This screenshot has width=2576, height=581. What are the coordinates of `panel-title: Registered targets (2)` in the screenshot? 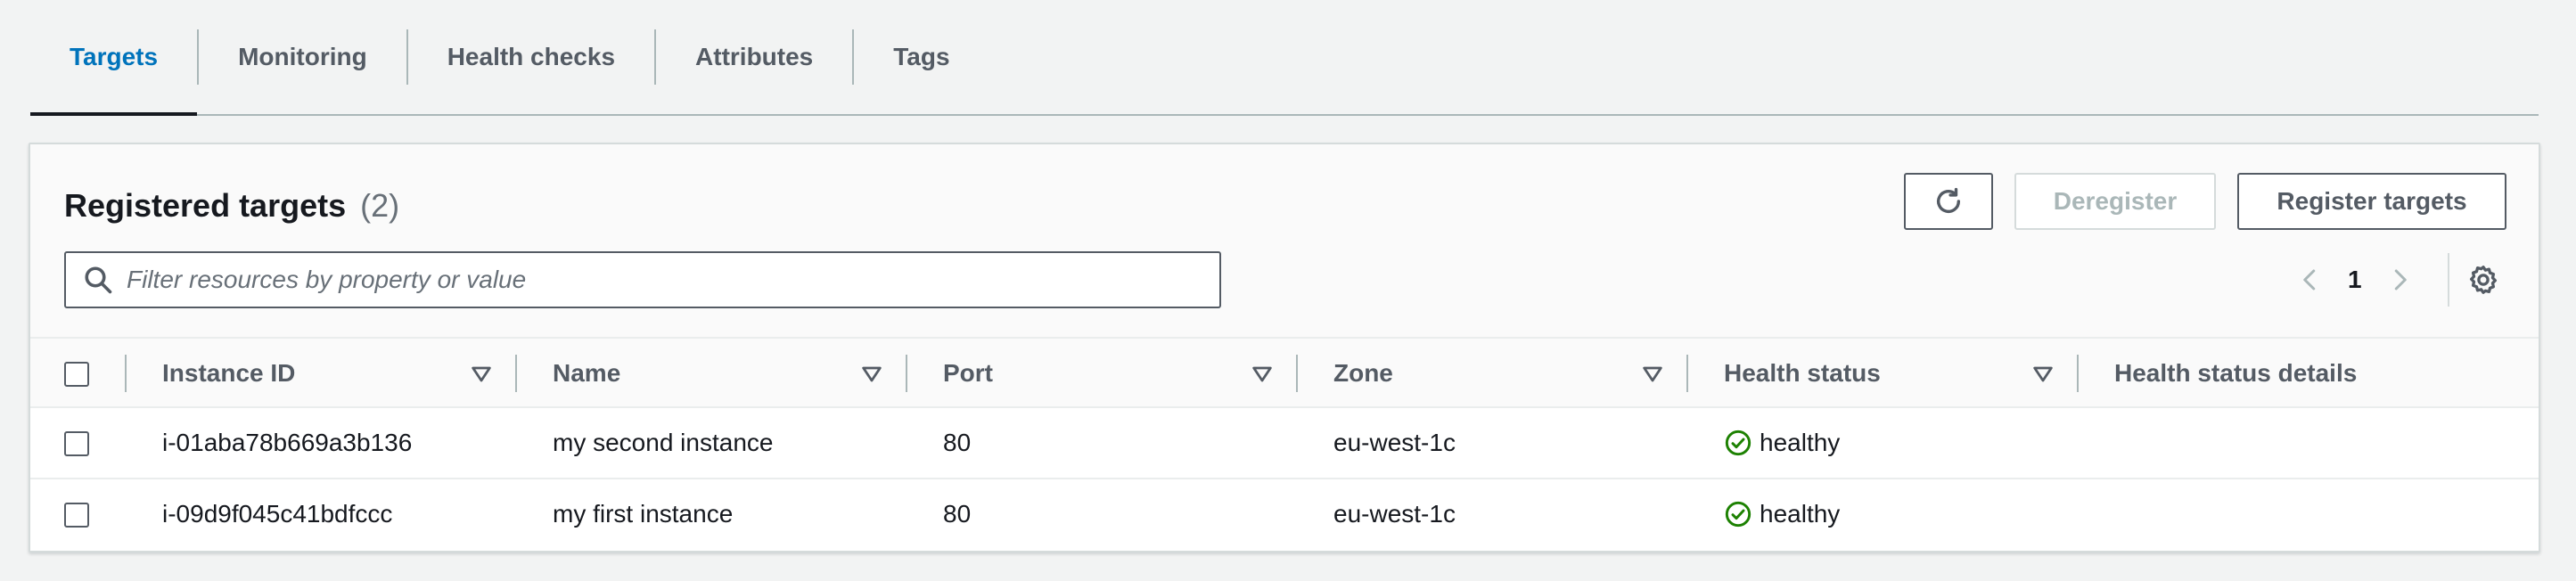 It's located at (232, 206).